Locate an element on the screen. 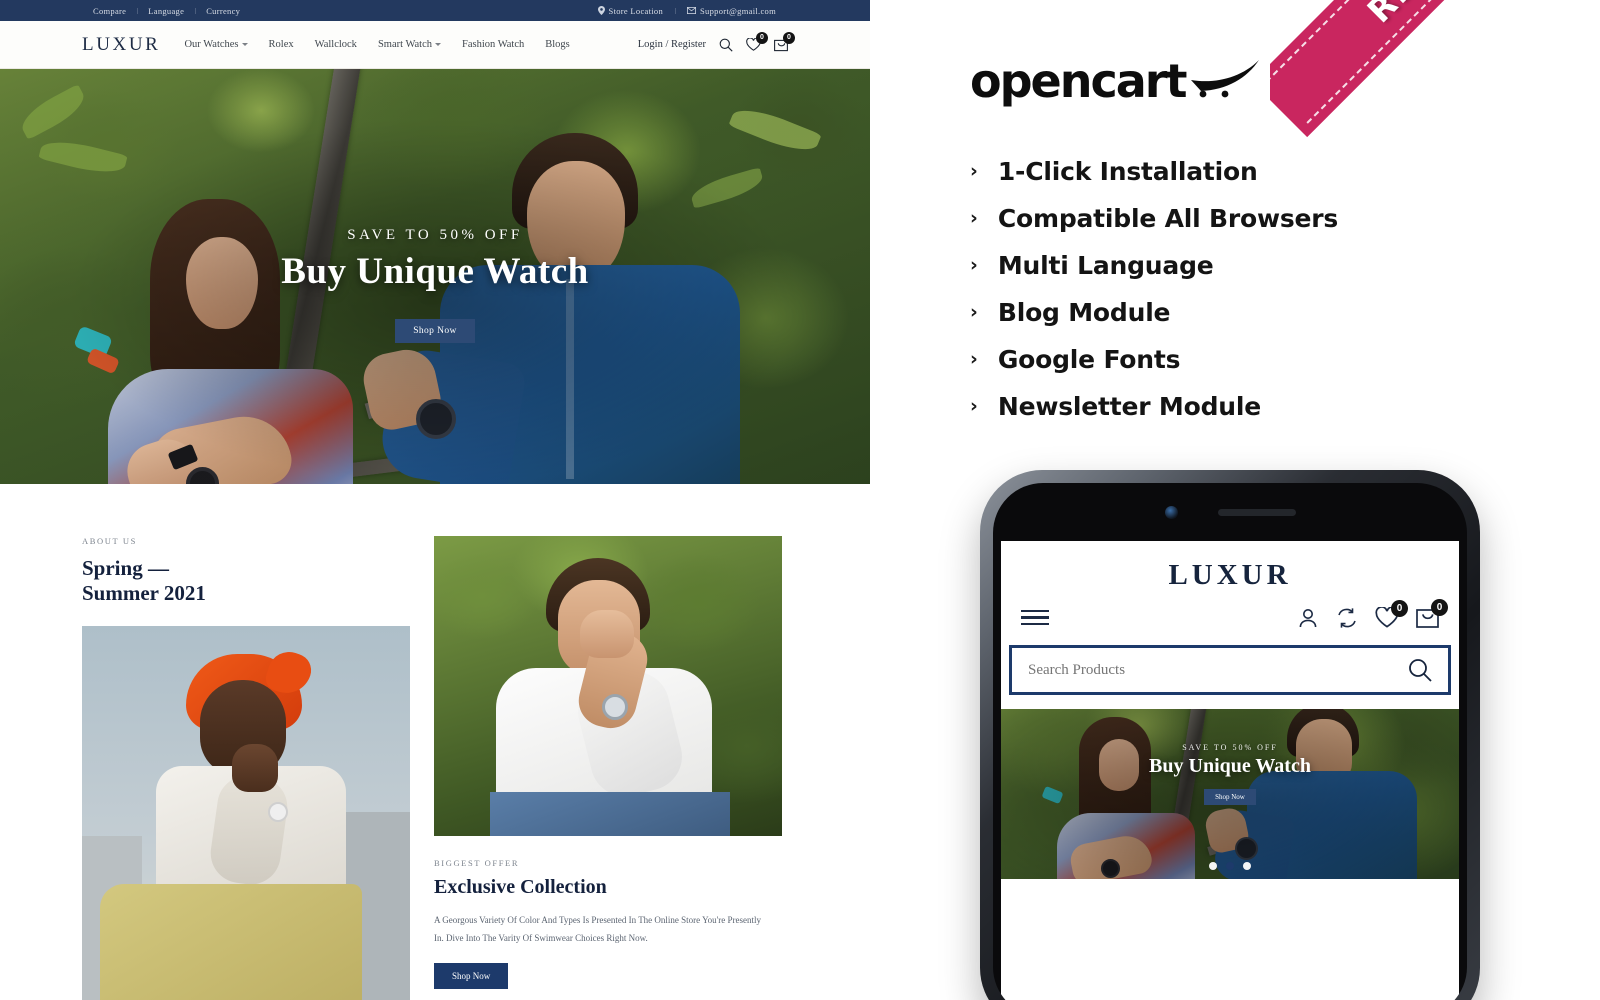 The height and width of the screenshot is (1000, 1600). nav-label: Fashion Watch is located at coordinates (493, 44).